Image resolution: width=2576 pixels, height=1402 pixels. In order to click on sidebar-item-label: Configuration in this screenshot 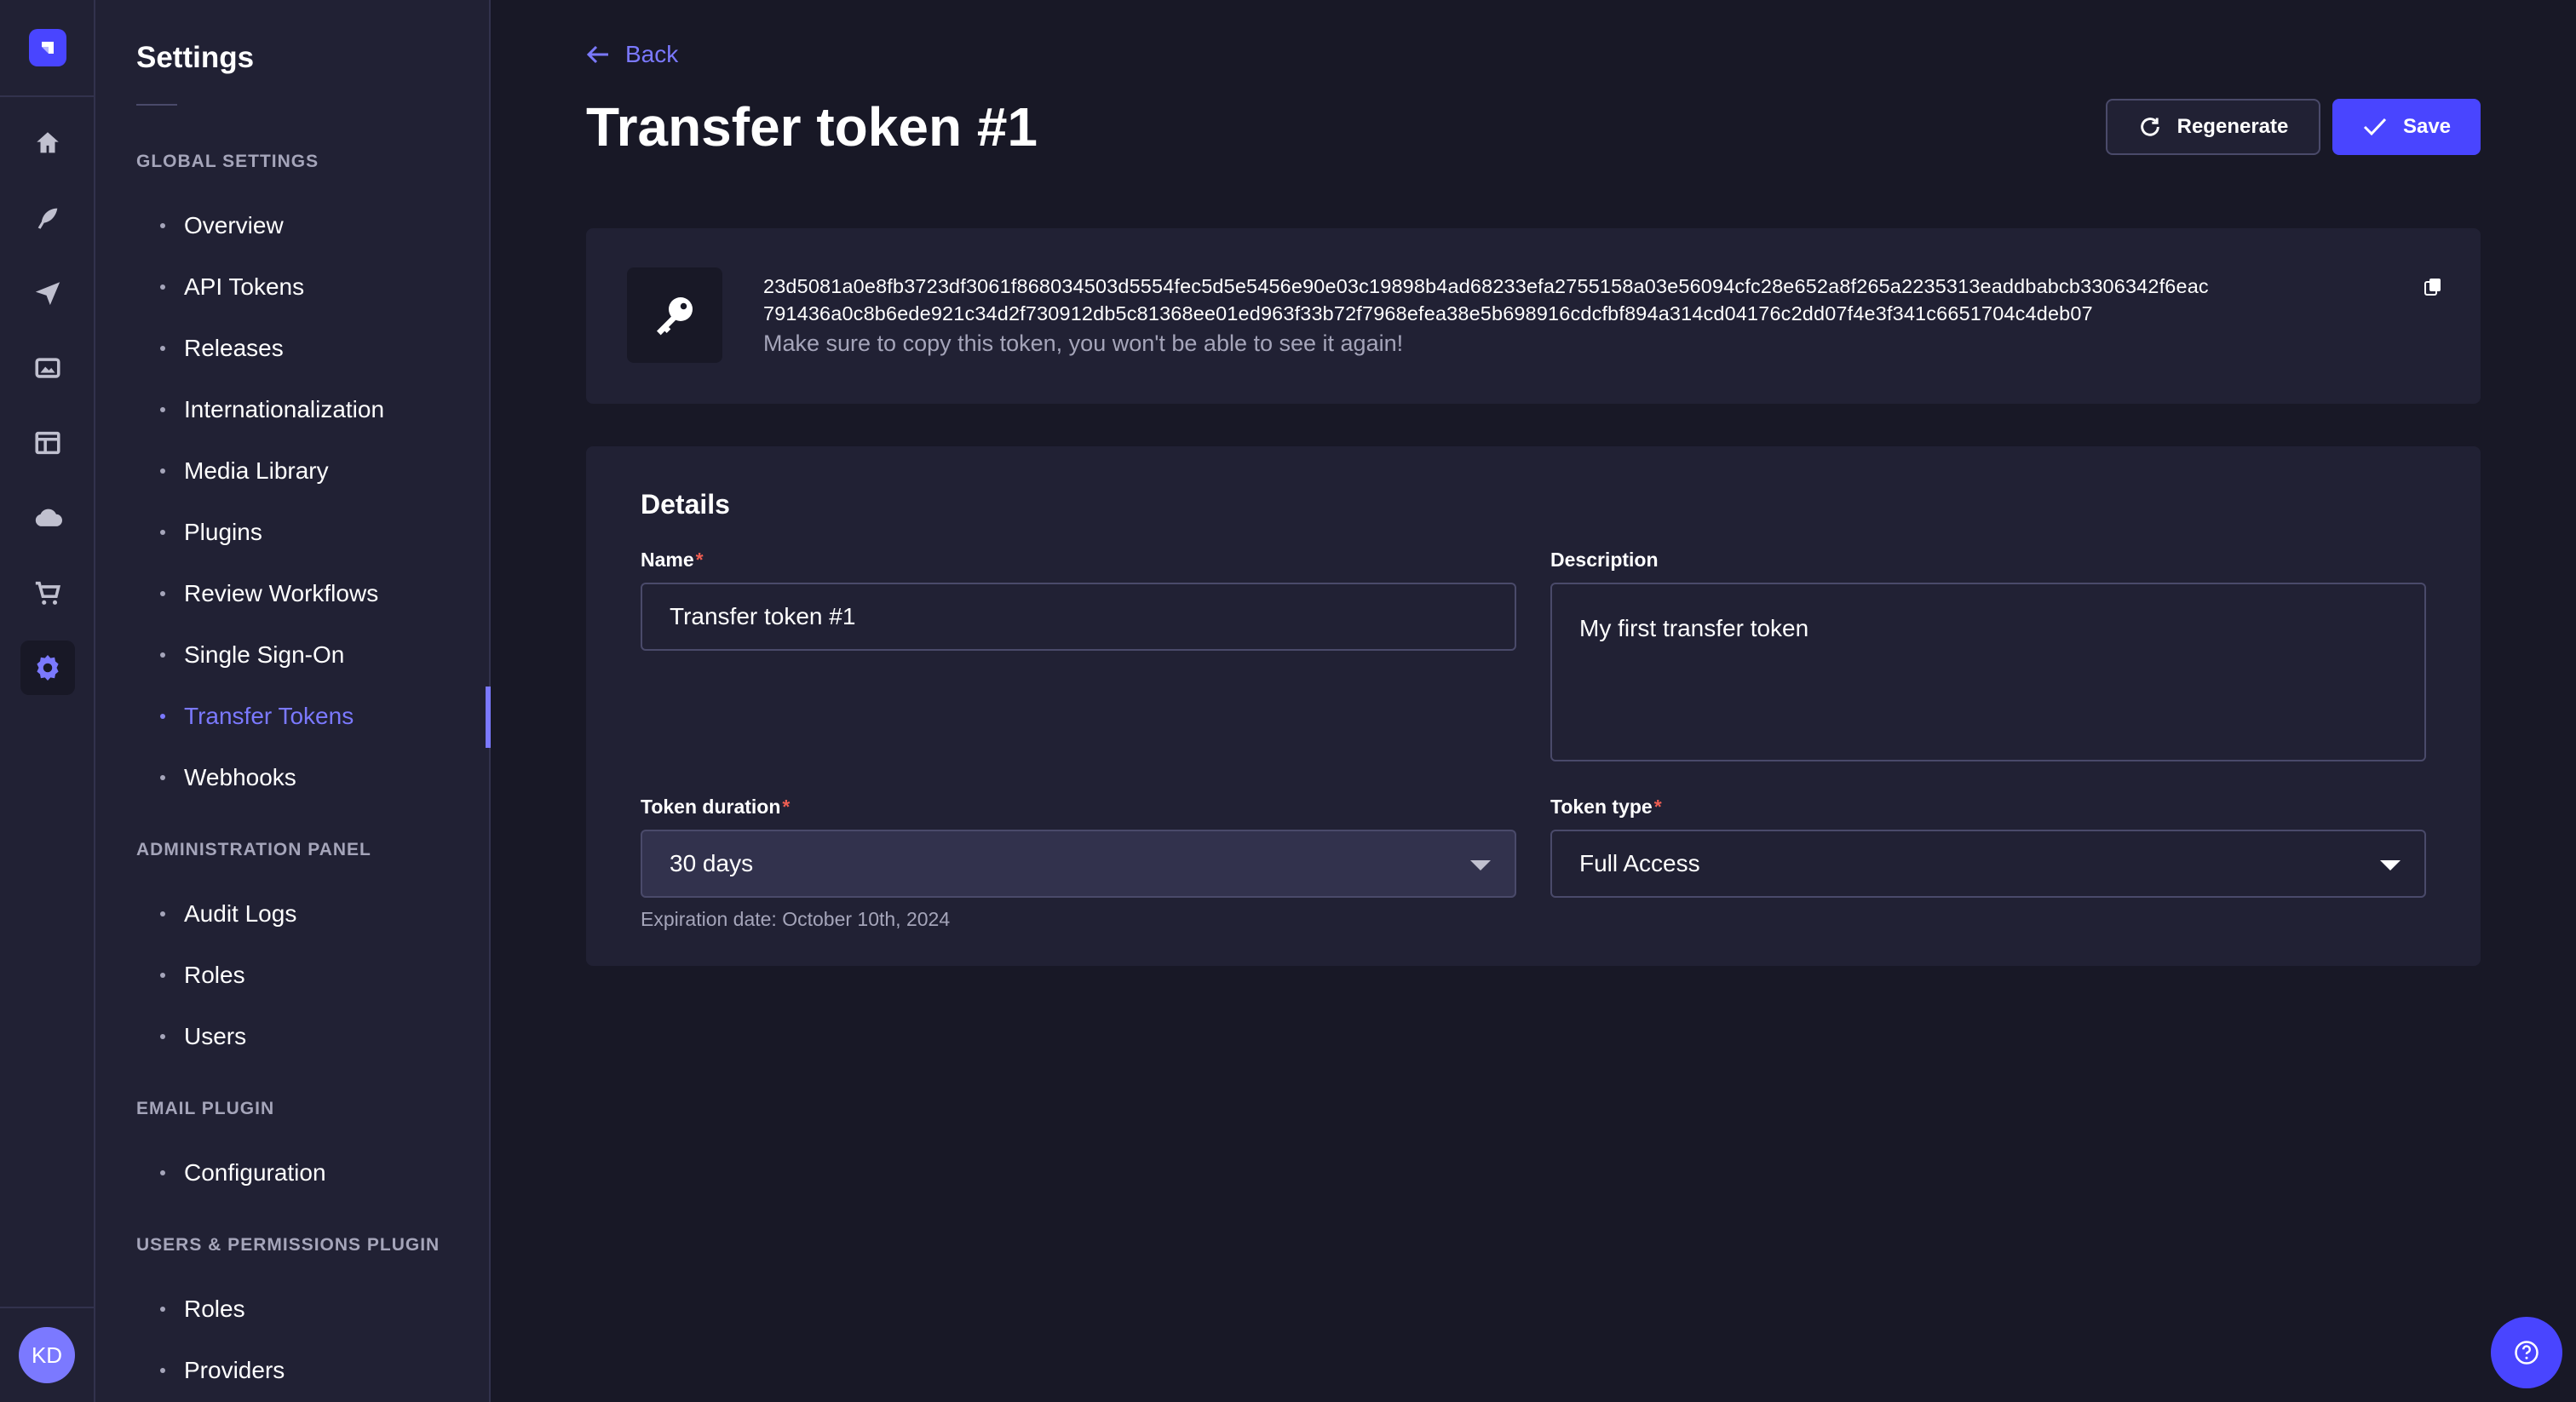, I will do `click(255, 1172)`.